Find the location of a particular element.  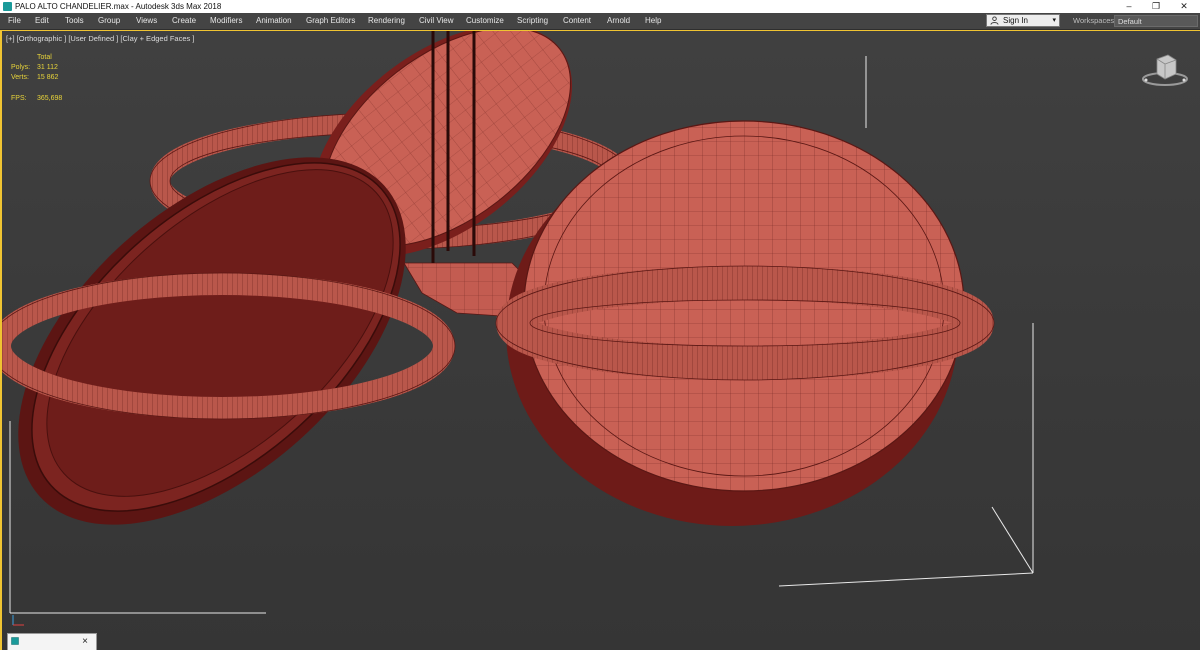

menu-customize: Customize is located at coordinates (485, 21).